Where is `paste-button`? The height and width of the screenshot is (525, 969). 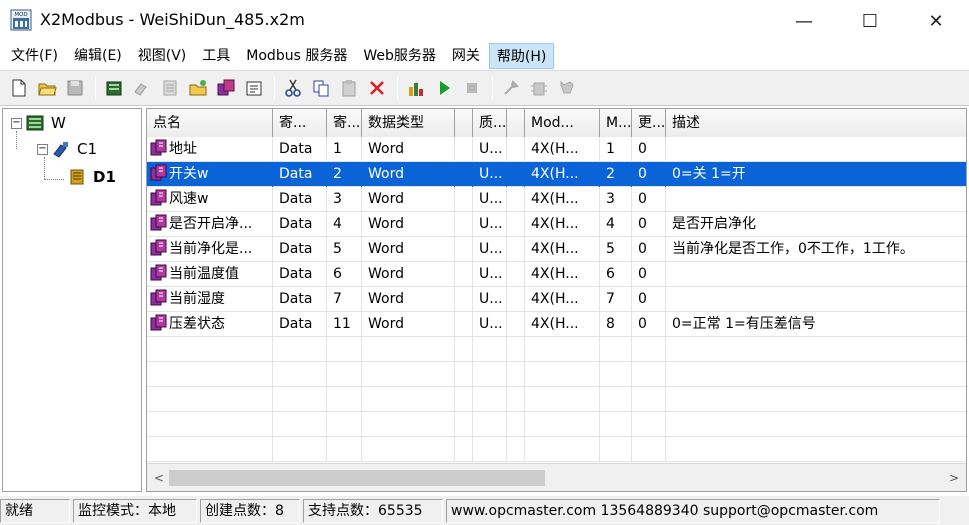
paste-button is located at coordinates (349, 88).